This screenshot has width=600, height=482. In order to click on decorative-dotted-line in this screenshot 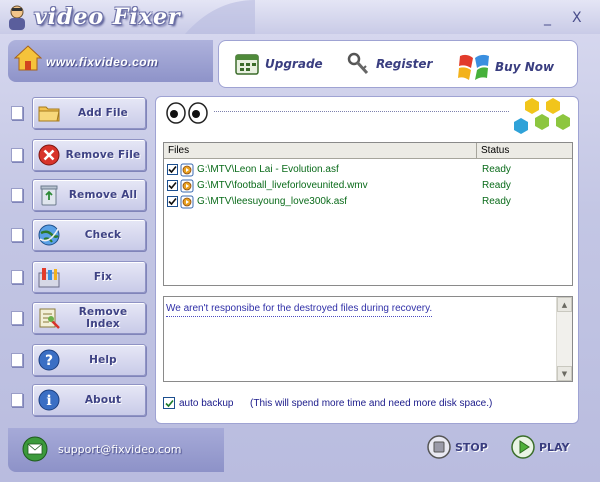, I will do `click(361, 112)`.